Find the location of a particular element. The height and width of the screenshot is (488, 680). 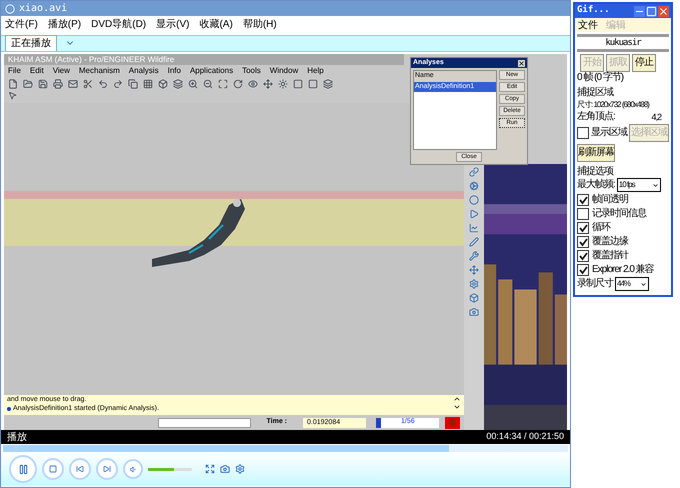

checkbox-label: 覆盖指针 is located at coordinates (610, 256).